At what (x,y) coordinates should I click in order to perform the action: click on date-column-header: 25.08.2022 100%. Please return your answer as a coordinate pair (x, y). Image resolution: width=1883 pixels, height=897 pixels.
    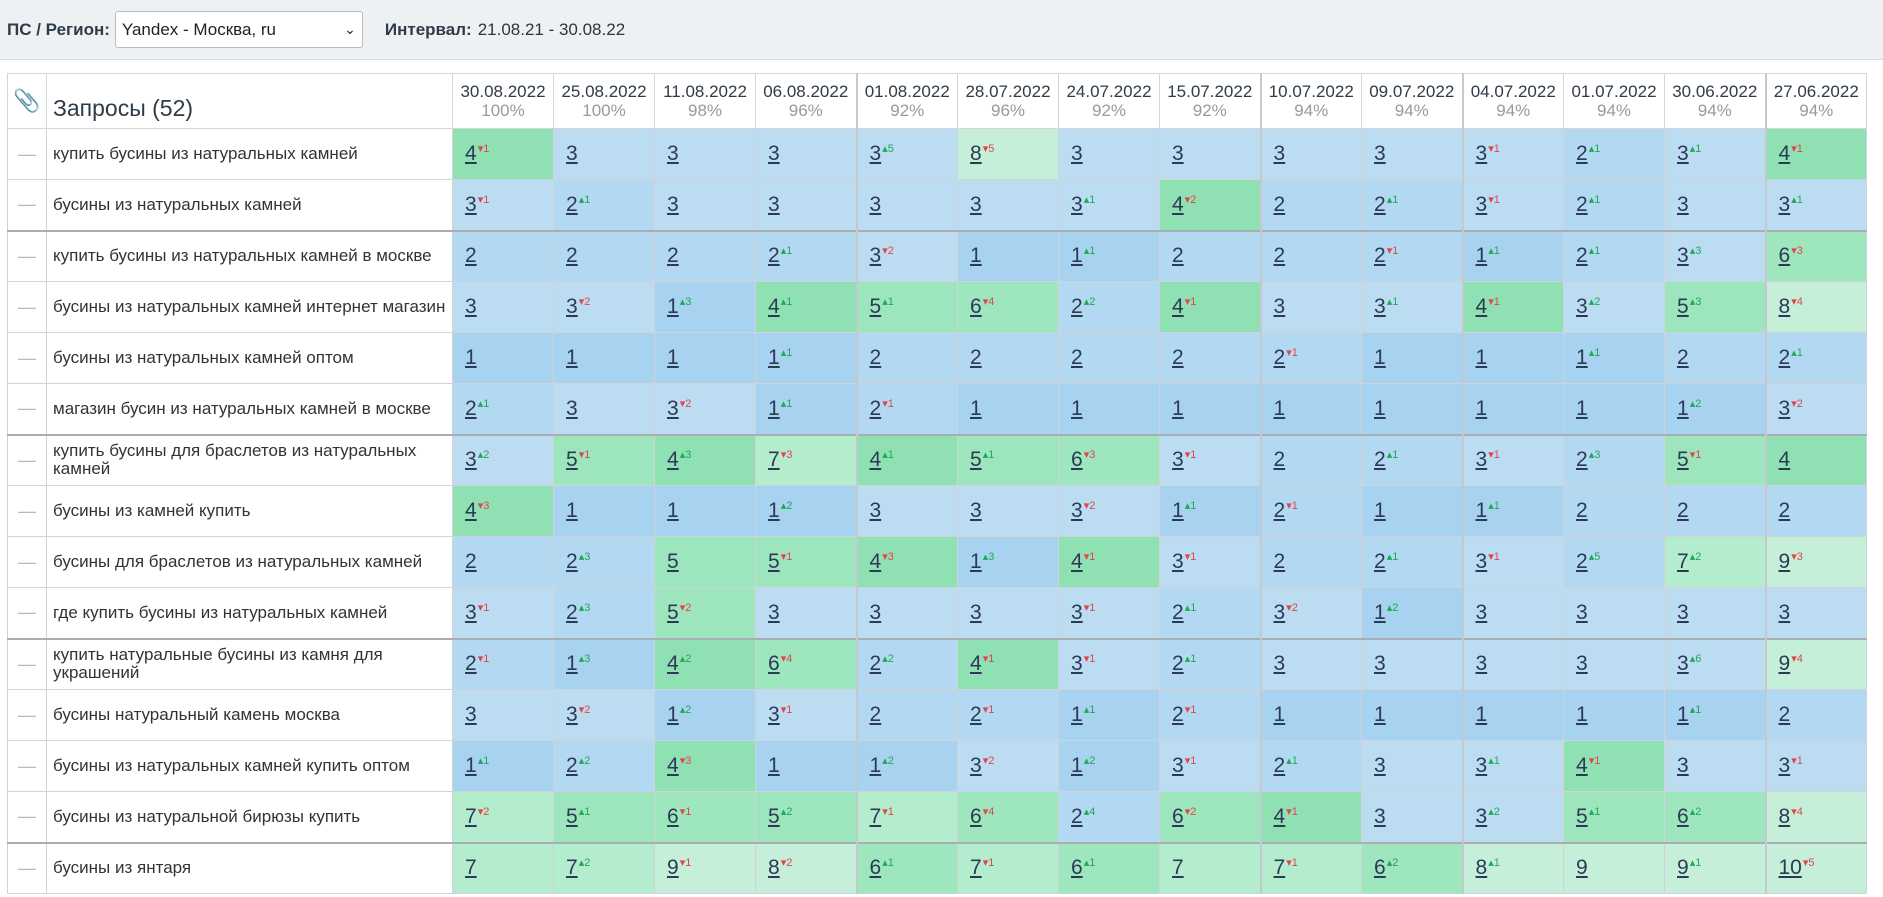
    Looking at the image, I should click on (604, 101).